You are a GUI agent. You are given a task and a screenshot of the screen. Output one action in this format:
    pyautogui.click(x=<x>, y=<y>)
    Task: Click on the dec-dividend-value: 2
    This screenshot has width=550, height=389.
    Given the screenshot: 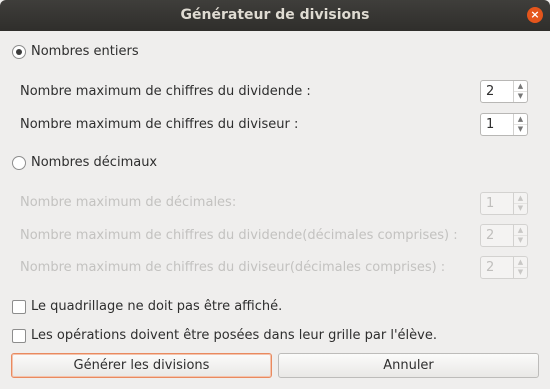 What is the action you would take?
    pyautogui.click(x=490, y=235)
    